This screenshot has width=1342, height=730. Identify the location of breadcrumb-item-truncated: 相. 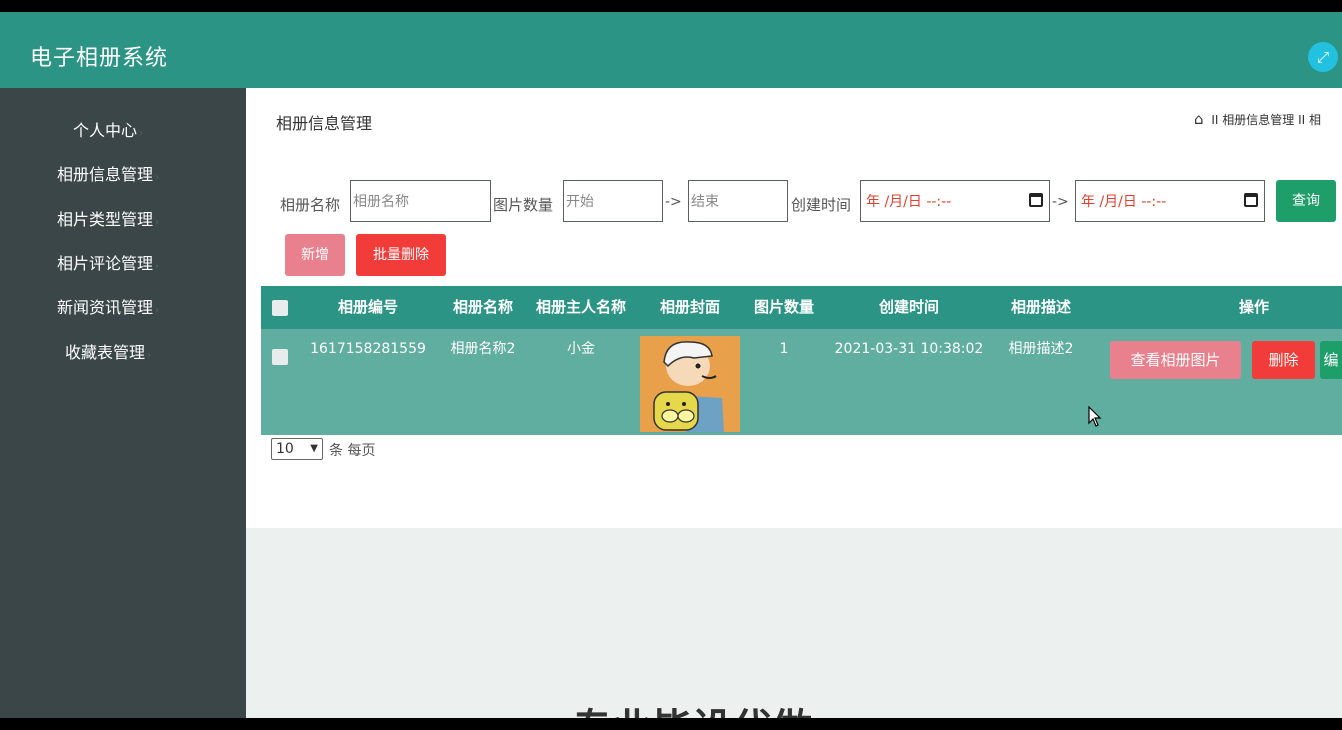
(1315, 120).